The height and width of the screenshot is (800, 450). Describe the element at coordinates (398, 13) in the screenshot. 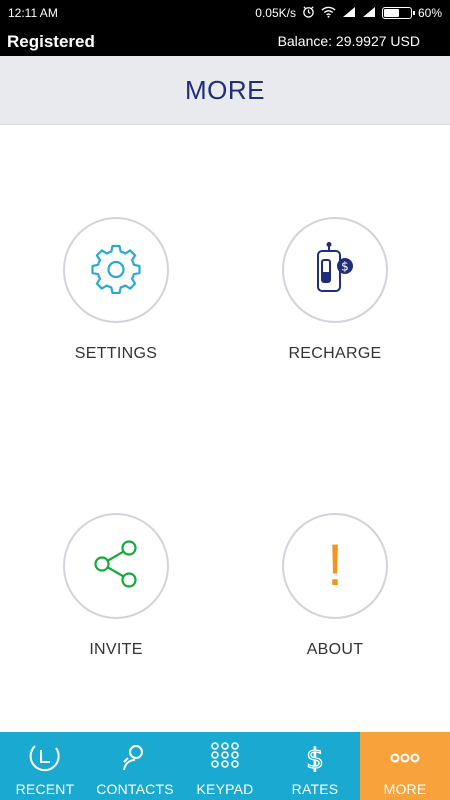

I see `battery-icon` at that location.